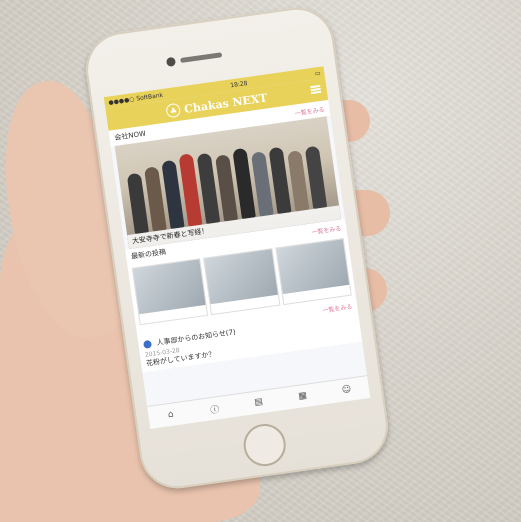 The width and height of the screenshot is (521, 522). What do you see at coordinates (148, 344) in the screenshot?
I see `info-dot-icon` at bounding box center [148, 344].